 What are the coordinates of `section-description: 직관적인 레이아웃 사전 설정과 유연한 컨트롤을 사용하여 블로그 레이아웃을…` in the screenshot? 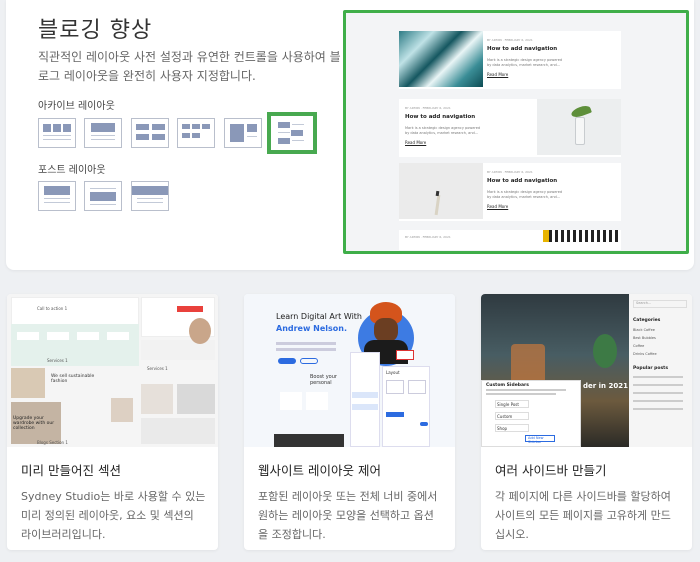 It's located at (189, 66).